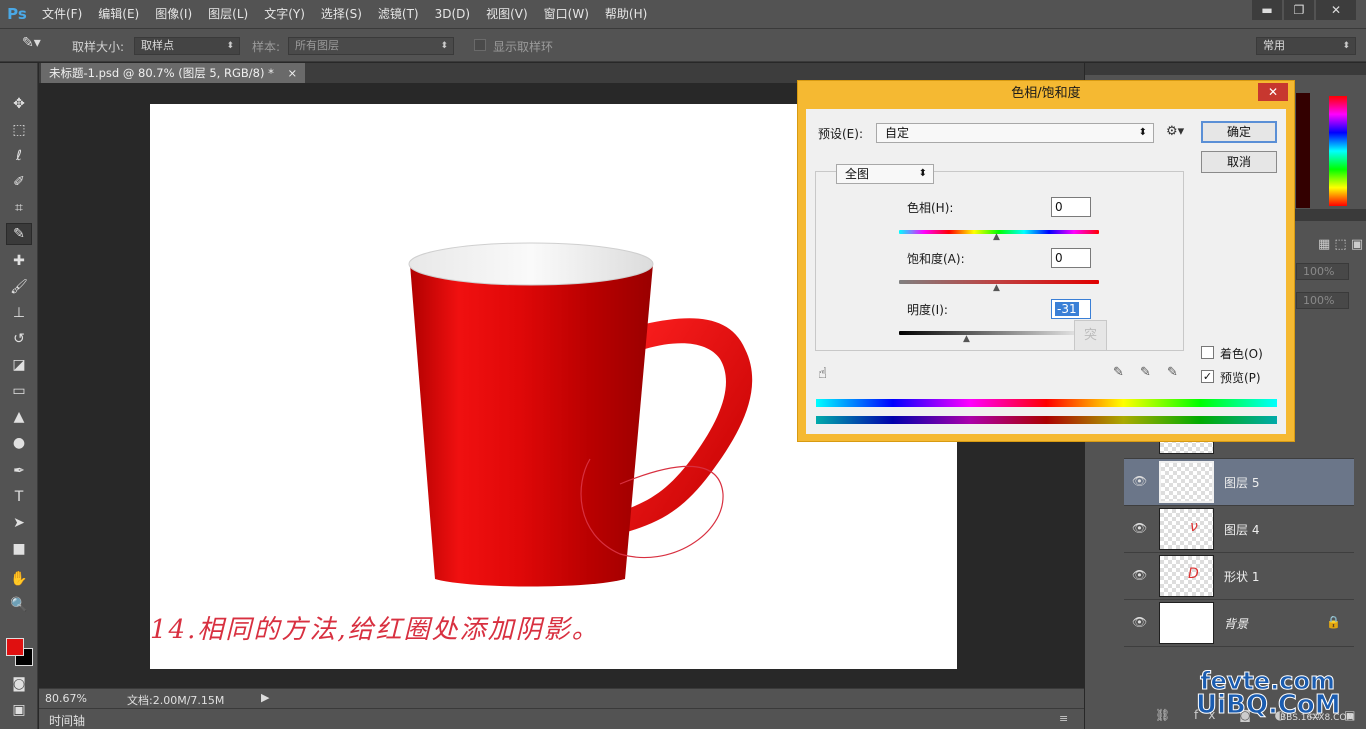 This screenshot has width=1366, height=729. I want to click on color-field, so click(1303, 150).